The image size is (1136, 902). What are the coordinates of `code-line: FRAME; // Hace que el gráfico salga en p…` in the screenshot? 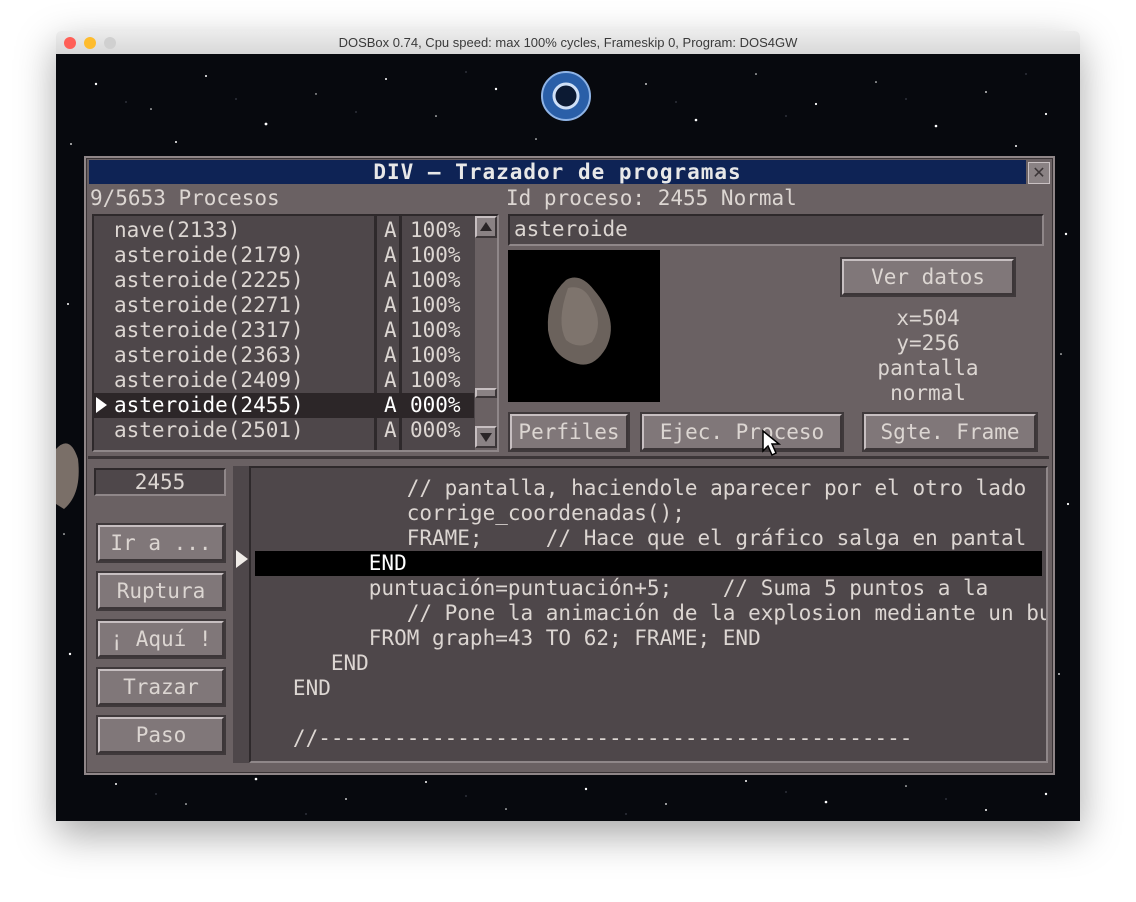 It's located at (641, 538).